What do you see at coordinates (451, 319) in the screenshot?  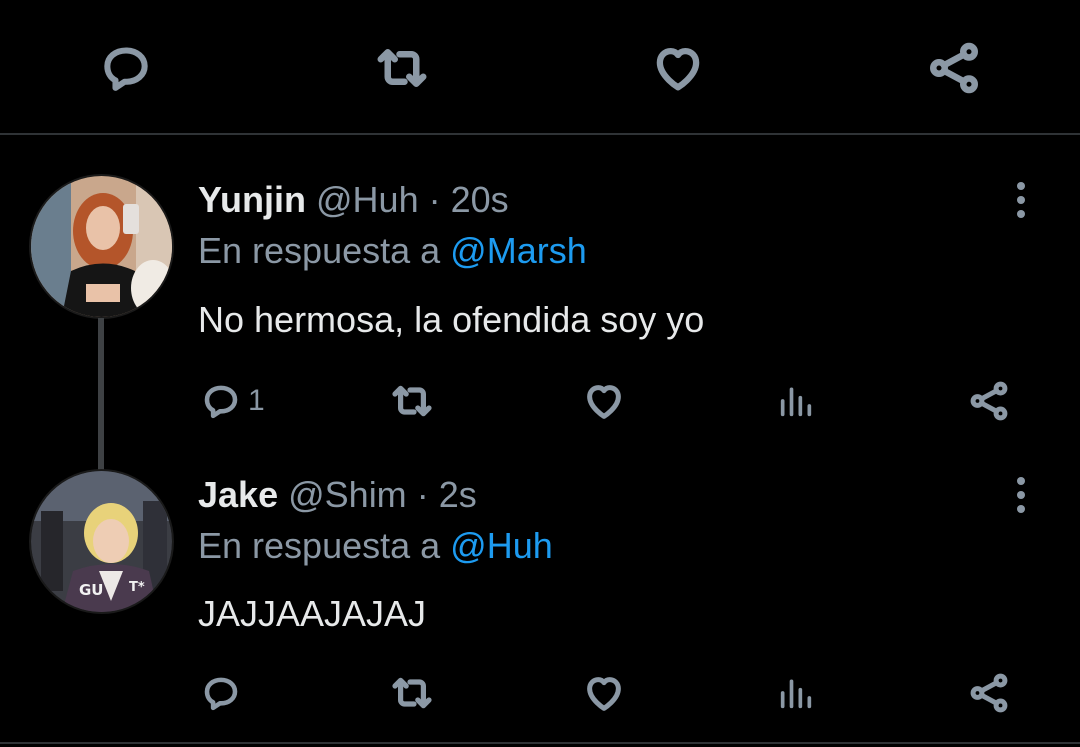 I see `tweet-text: No hermosa, la ofendida soy yo` at bounding box center [451, 319].